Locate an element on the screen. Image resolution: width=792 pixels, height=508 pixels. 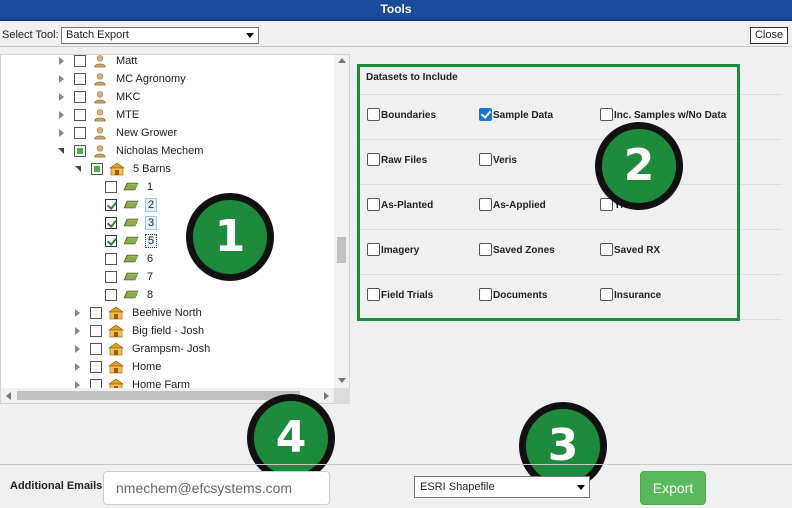
dataset-option-raw-files: Raw Files is located at coordinates (397, 159).